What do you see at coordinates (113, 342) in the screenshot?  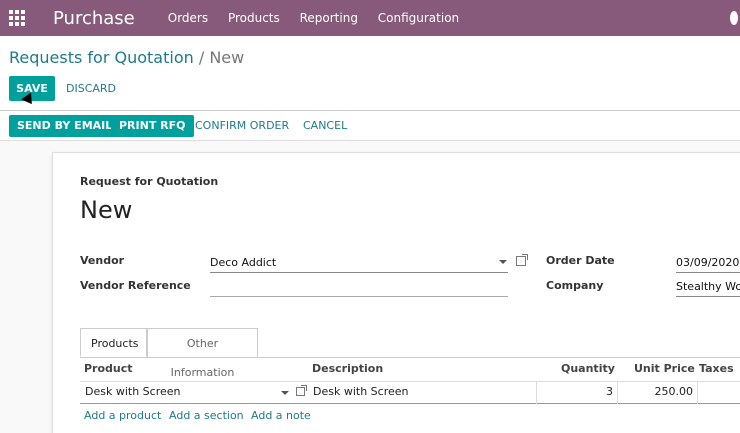 I see `tab-products: Products` at bounding box center [113, 342].